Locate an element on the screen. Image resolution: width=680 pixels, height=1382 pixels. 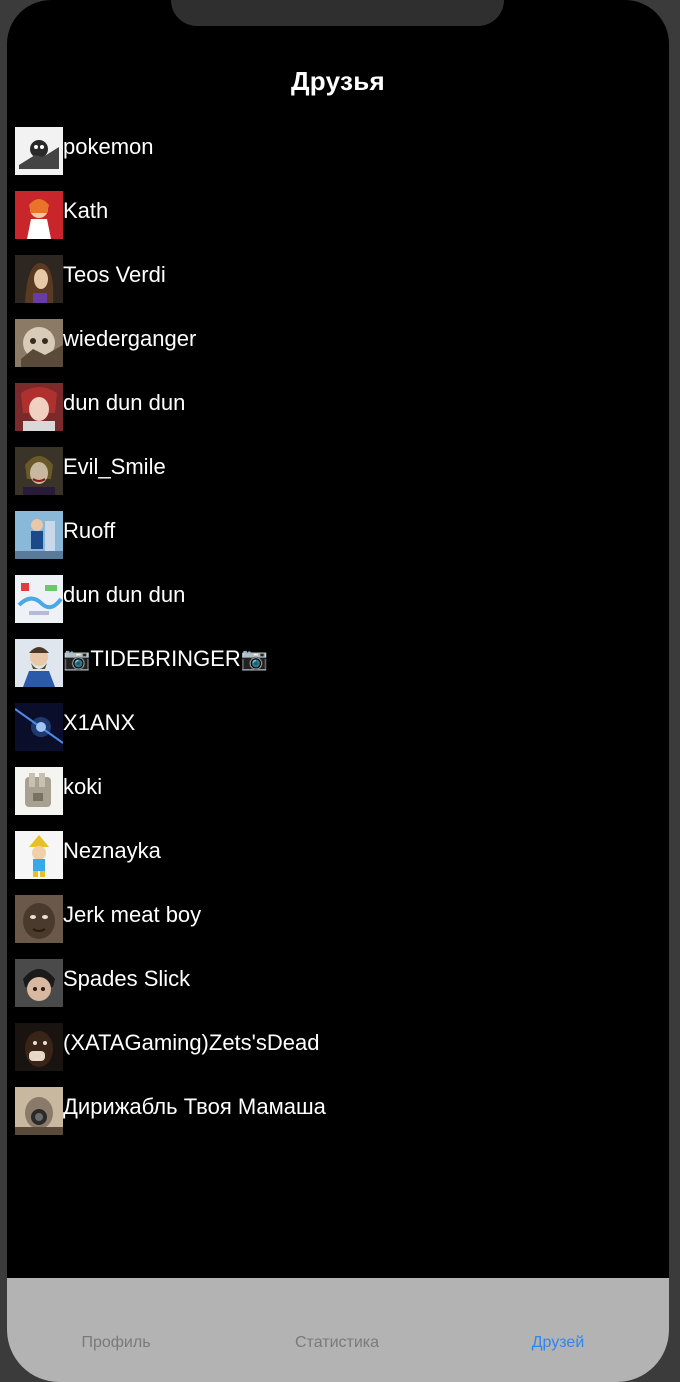
list-item: Jerk meat boy is located at coordinates (338, 925).